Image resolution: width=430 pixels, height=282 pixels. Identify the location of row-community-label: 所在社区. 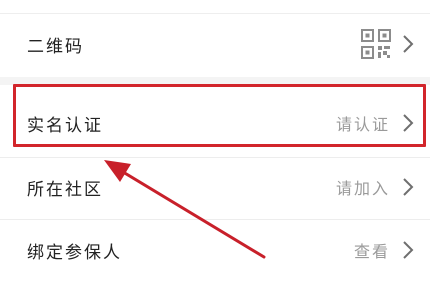
(65, 189).